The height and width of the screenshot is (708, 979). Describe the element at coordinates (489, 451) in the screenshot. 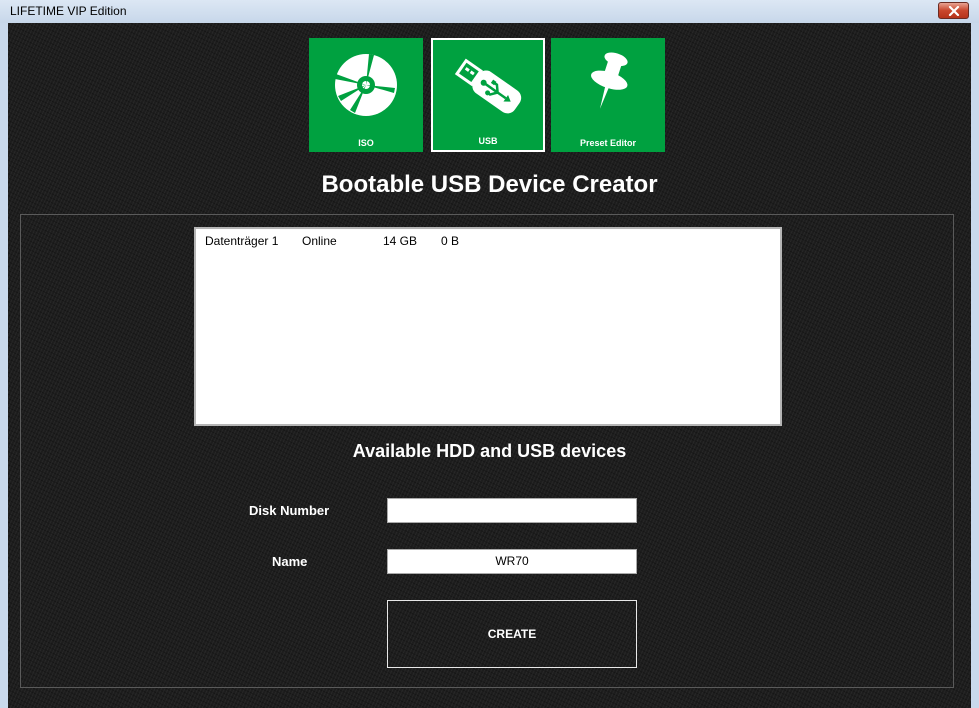

I see `devices-caption: Available HDD and USB devices` at that location.